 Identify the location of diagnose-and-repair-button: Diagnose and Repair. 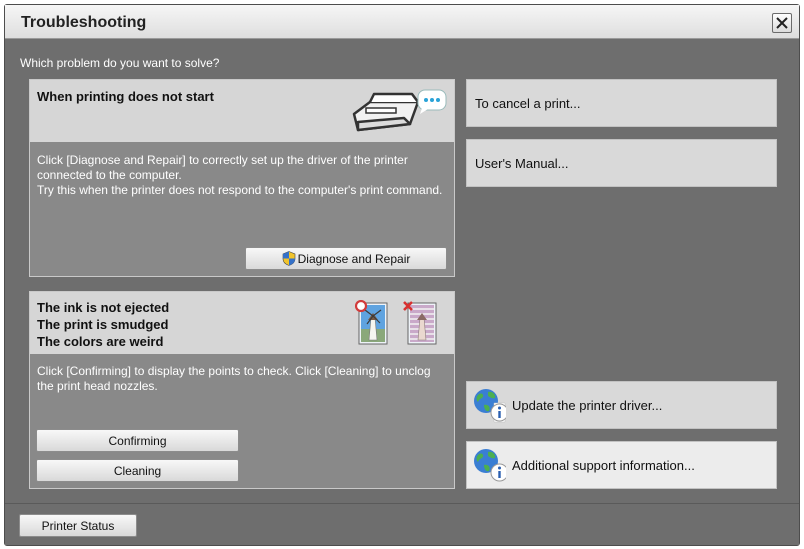
(346, 258).